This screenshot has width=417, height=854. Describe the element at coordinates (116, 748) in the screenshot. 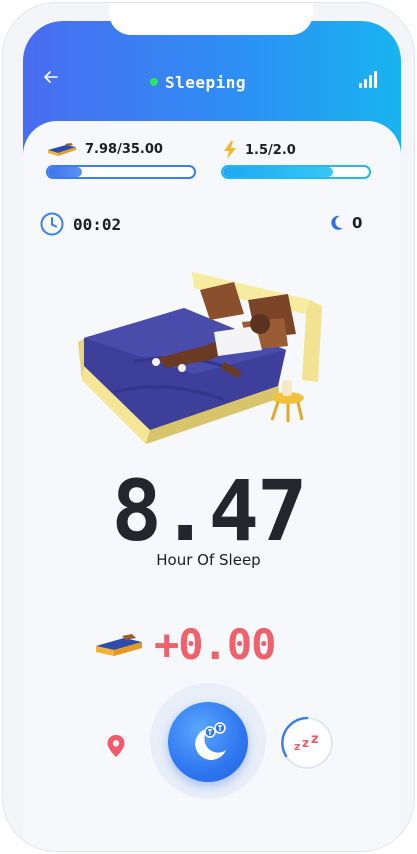

I see `location-pin-icon` at that location.